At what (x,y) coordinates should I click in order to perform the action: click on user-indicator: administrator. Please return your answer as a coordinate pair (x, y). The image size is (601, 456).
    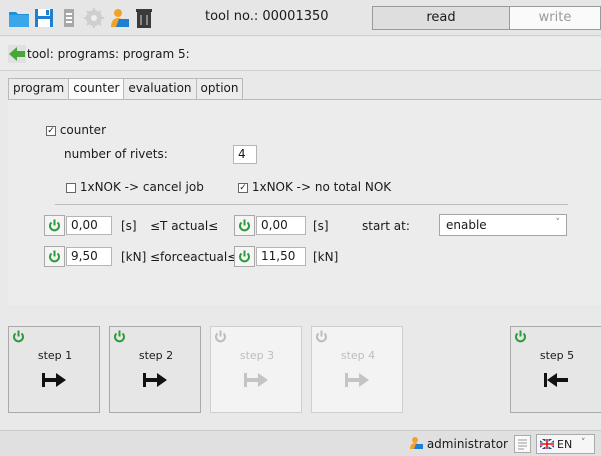
    Looking at the image, I should click on (458, 443).